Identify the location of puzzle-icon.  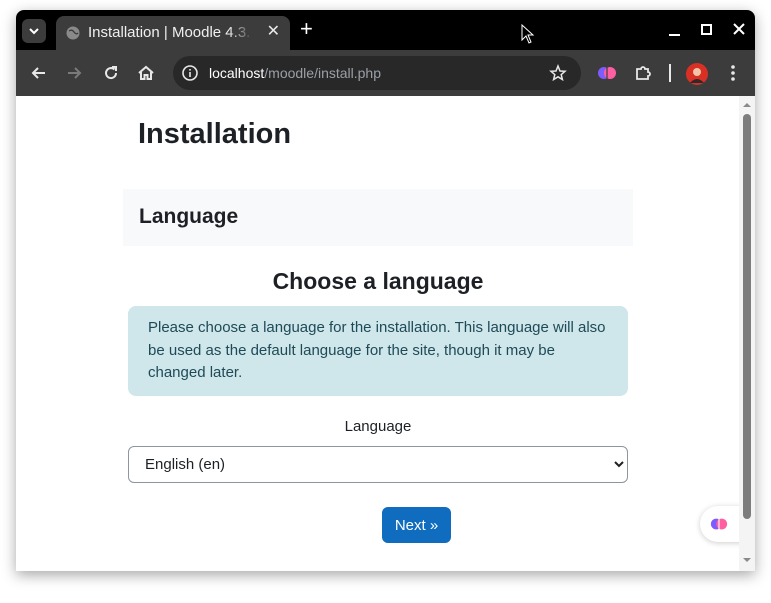
(643, 73).